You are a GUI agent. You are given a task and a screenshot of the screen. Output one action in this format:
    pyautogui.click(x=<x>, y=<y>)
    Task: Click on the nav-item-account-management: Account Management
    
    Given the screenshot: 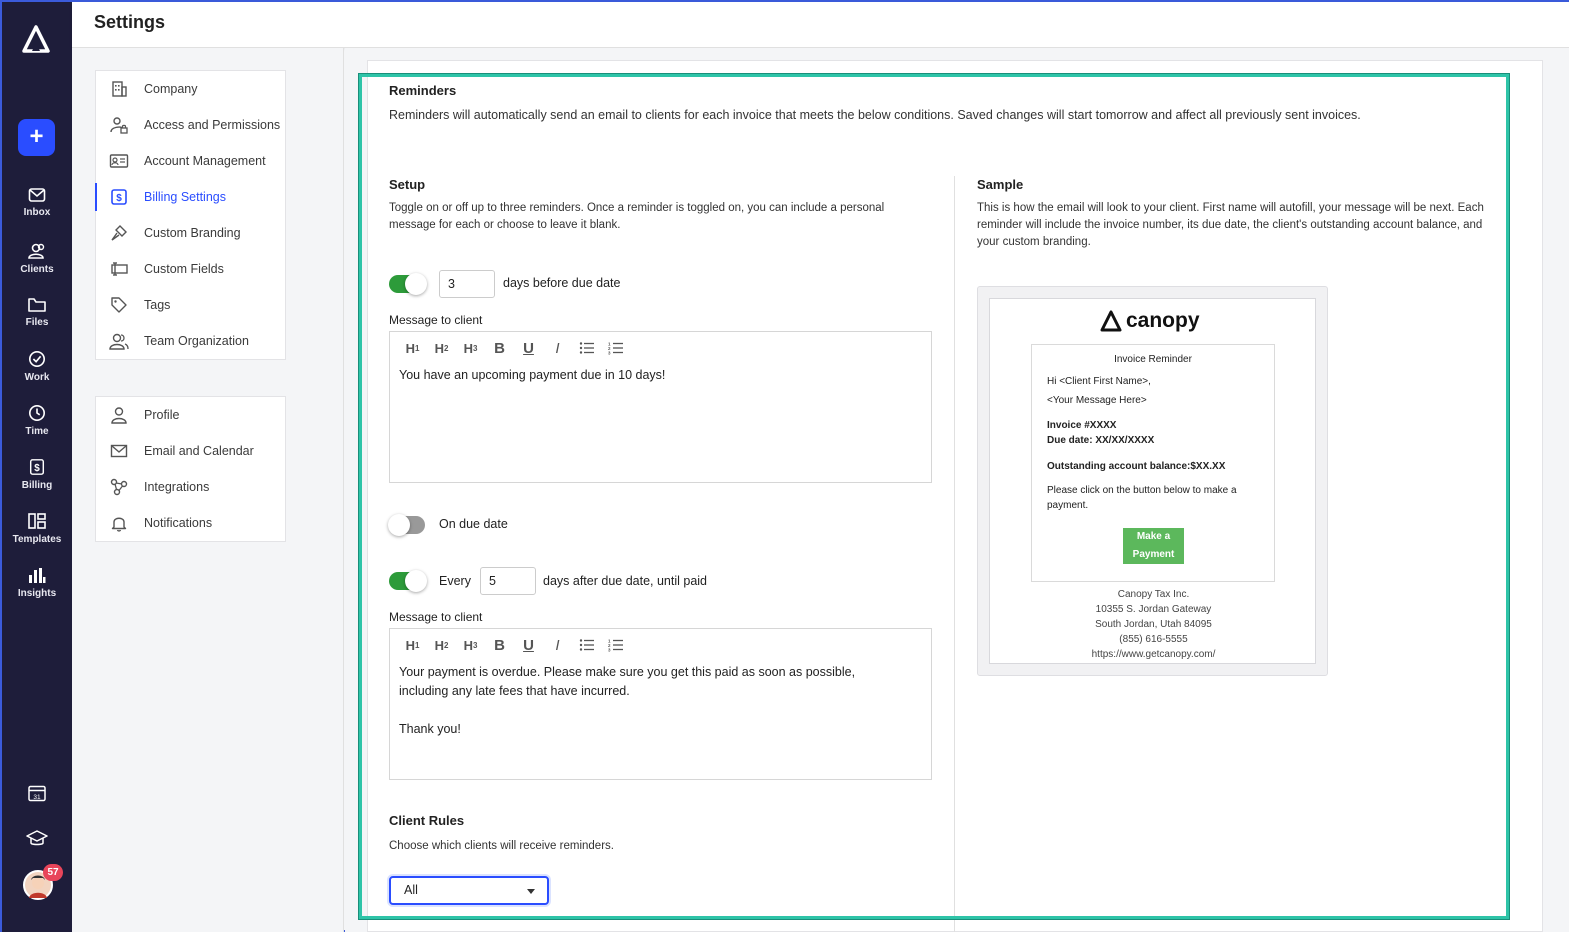 What is the action you would take?
    pyautogui.click(x=190, y=161)
    